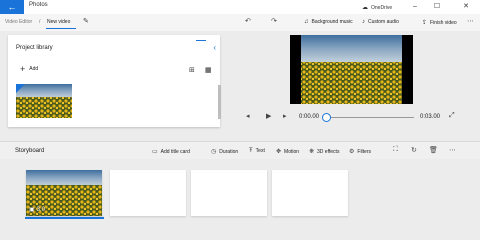 This screenshot has height=240, width=480. I want to click on next-frame-icon: ▸, so click(285, 116).